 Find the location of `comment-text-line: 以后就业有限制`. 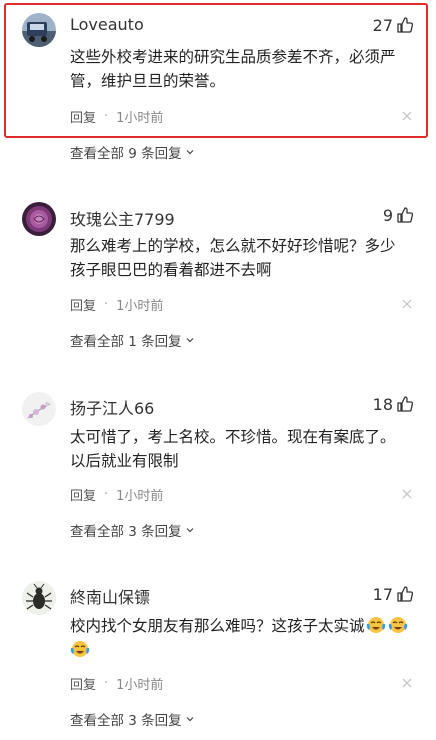

comment-text-line: 以后就业有限制 is located at coordinates (124, 461).